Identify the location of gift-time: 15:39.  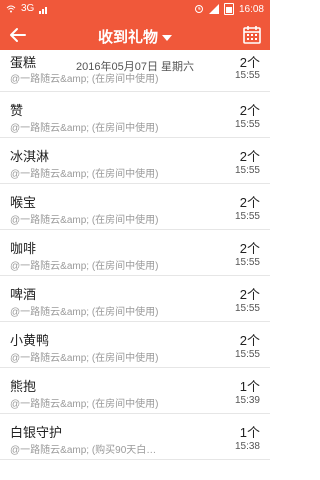
(247, 400).